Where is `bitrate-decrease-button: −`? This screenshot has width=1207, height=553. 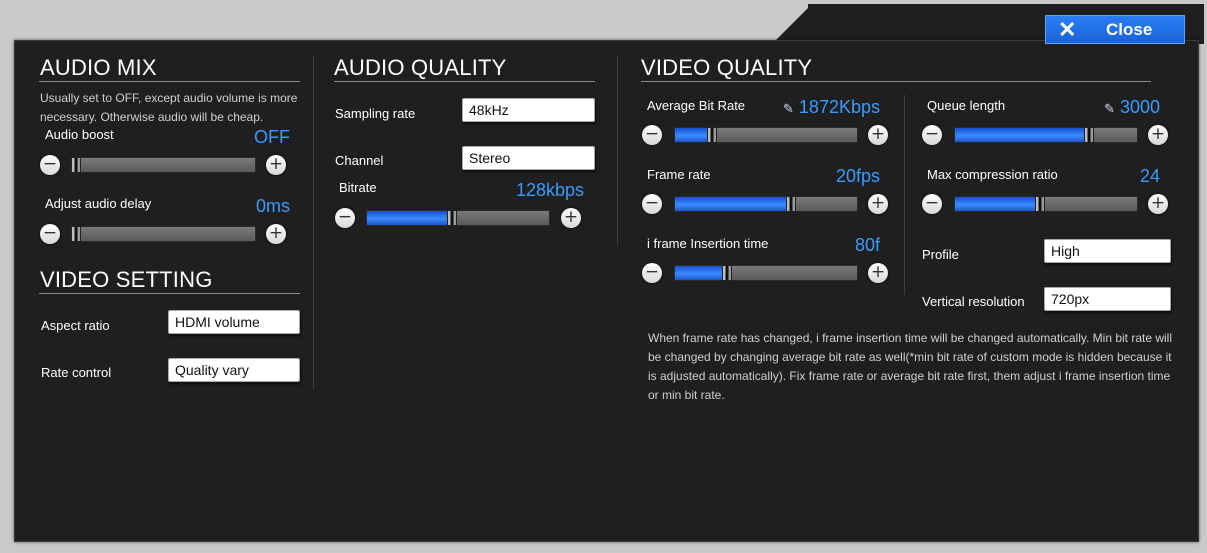
bitrate-decrease-button: − is located at coordinates (345, 218).